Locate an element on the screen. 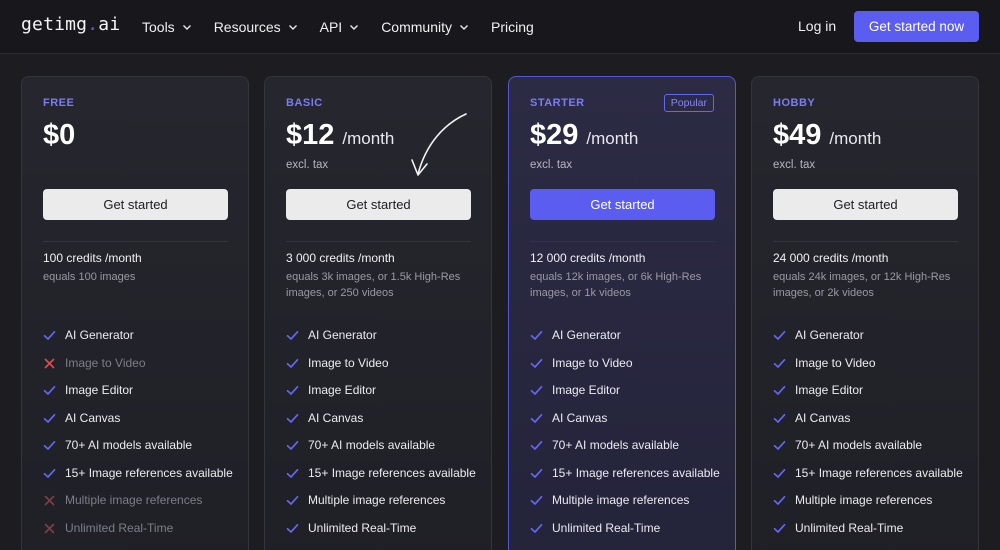 Image resolution: width=1000 pixels, height=550 pixels. price-amount: $12 is located at coordinates (310, 135).